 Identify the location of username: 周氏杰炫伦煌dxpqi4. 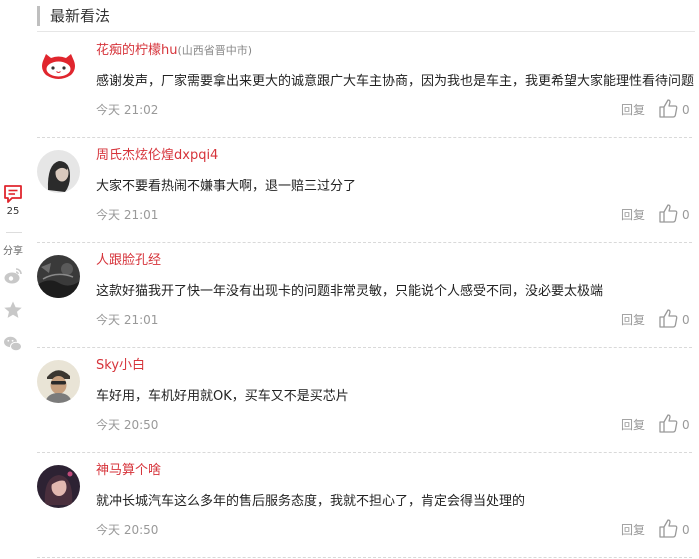
(157, 156).